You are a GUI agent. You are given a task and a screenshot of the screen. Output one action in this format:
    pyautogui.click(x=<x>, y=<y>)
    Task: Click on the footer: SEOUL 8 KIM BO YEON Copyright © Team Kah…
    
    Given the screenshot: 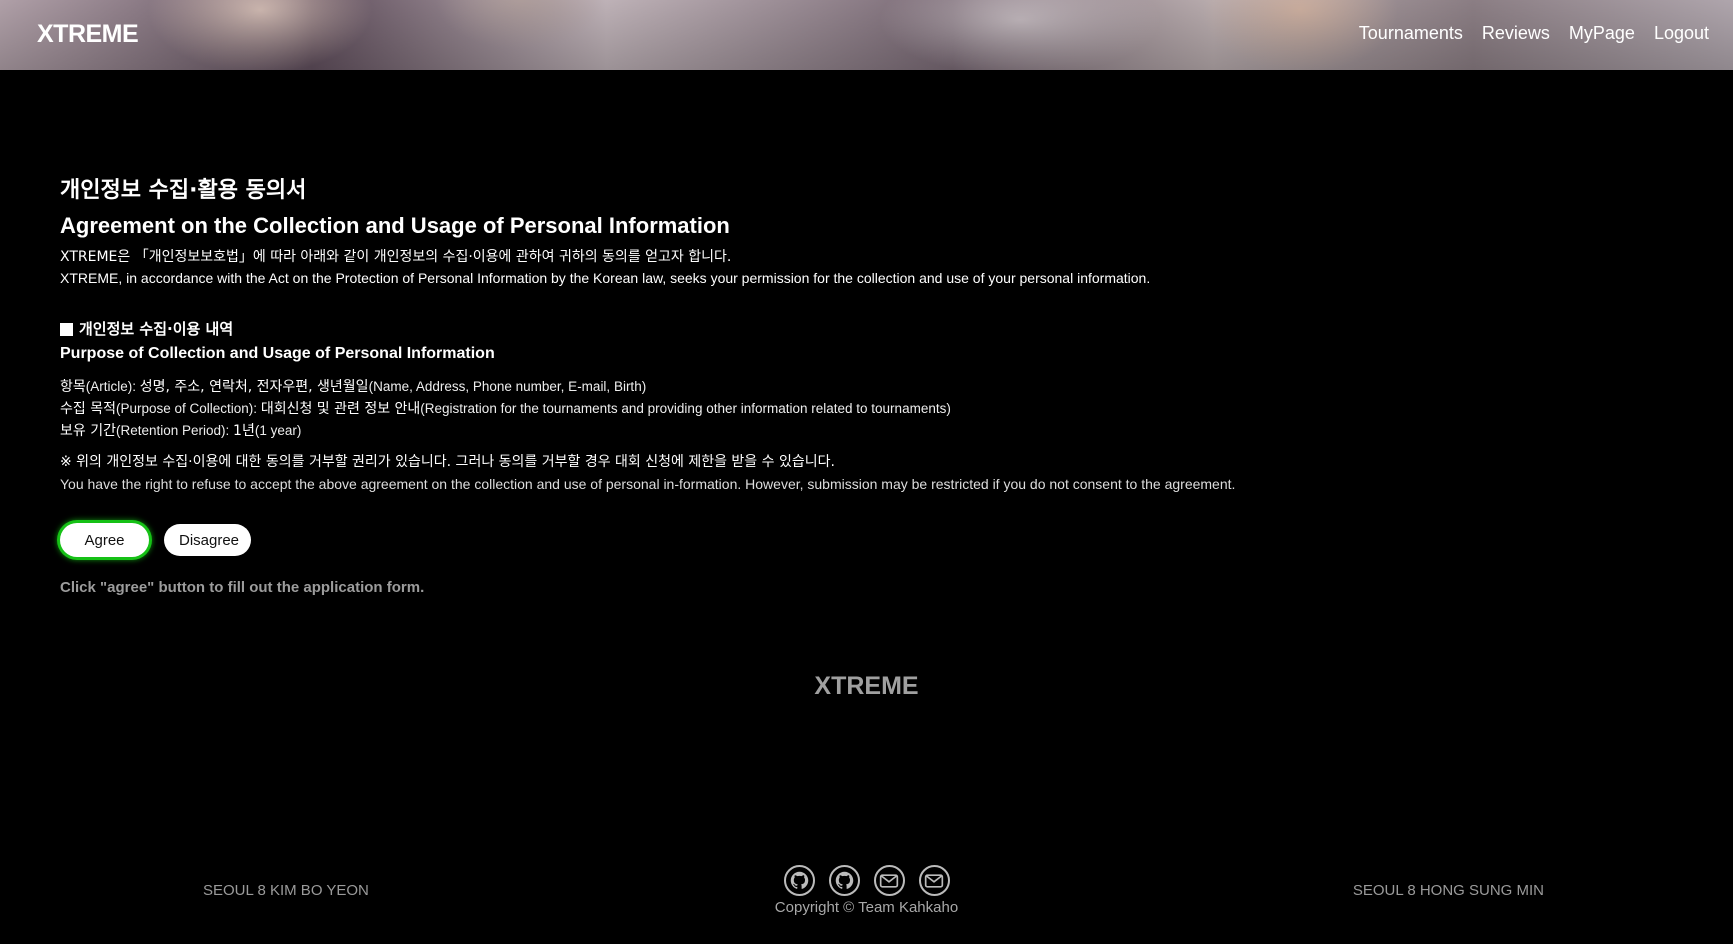 What is the action you would take?
    pyautogui.click(x=866, y=893)
    